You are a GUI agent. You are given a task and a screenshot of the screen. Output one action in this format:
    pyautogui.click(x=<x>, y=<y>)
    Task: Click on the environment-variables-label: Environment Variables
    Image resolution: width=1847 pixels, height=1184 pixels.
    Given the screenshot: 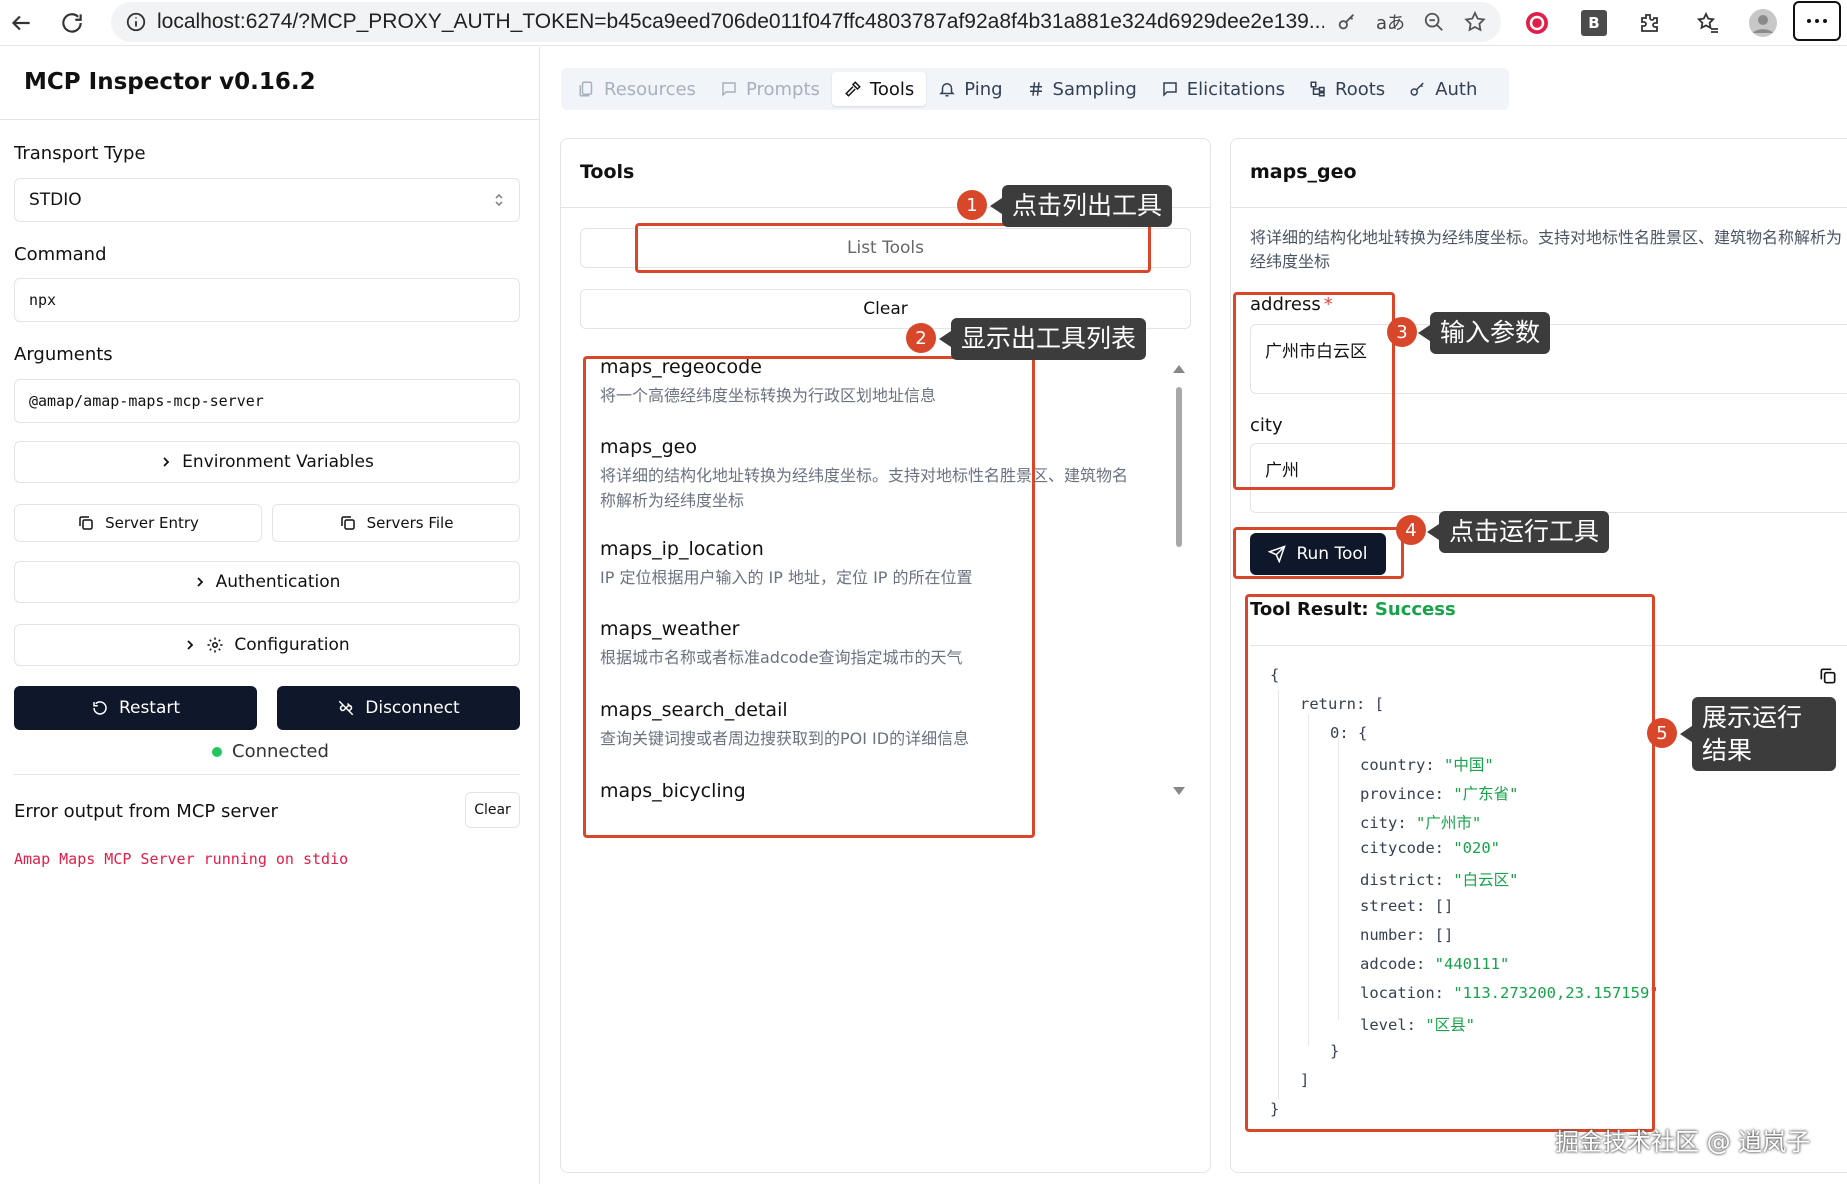 What is the action you would take?
    pyautogui.click(x=278, y=462)
    